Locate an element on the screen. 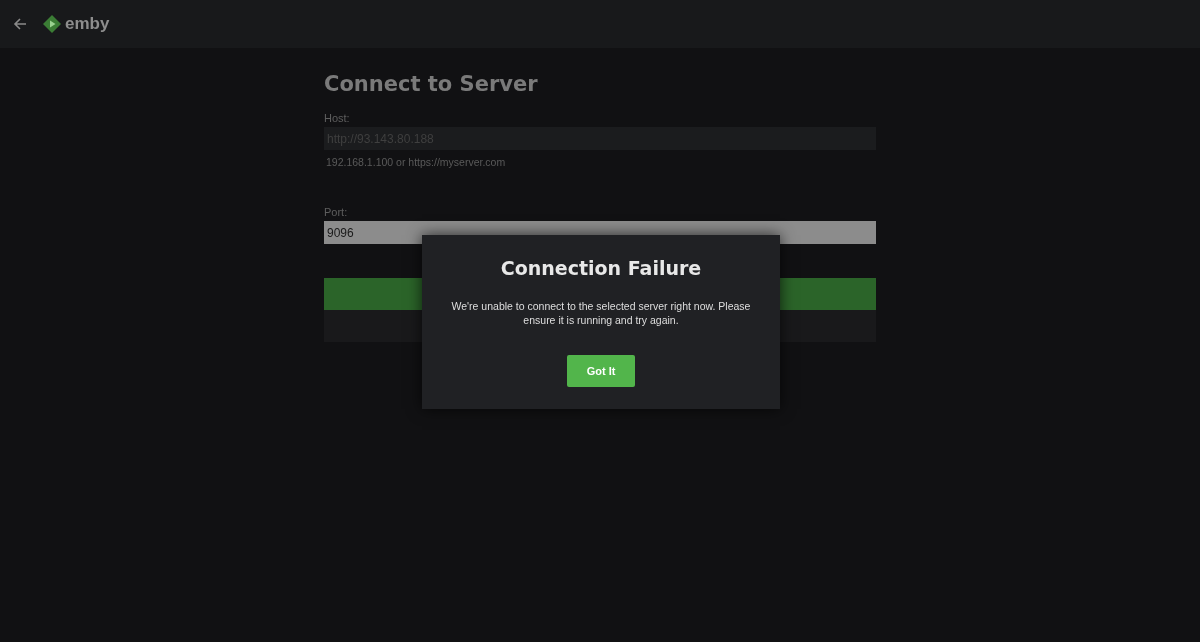  got-it-button: Got It is located at coordinates (601, 371).